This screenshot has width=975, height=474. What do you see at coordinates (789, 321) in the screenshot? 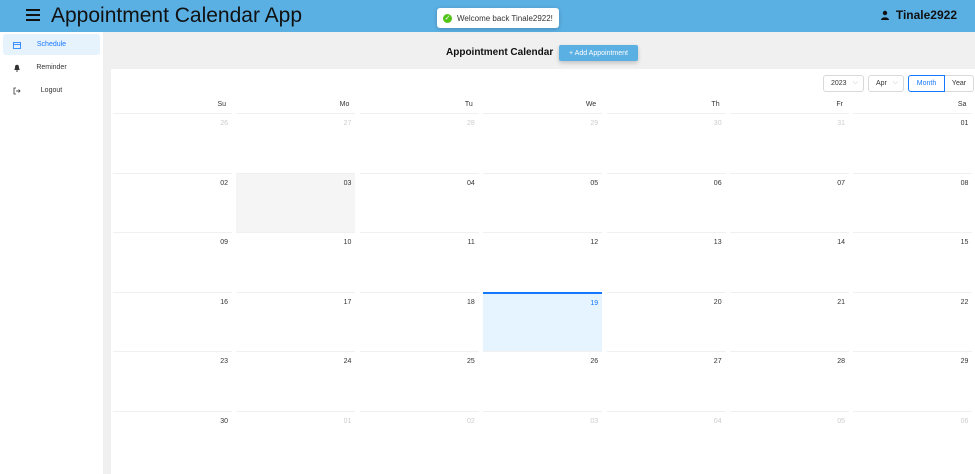
I see `calendar-day-cell: 21` at bounding box center [789, 321].